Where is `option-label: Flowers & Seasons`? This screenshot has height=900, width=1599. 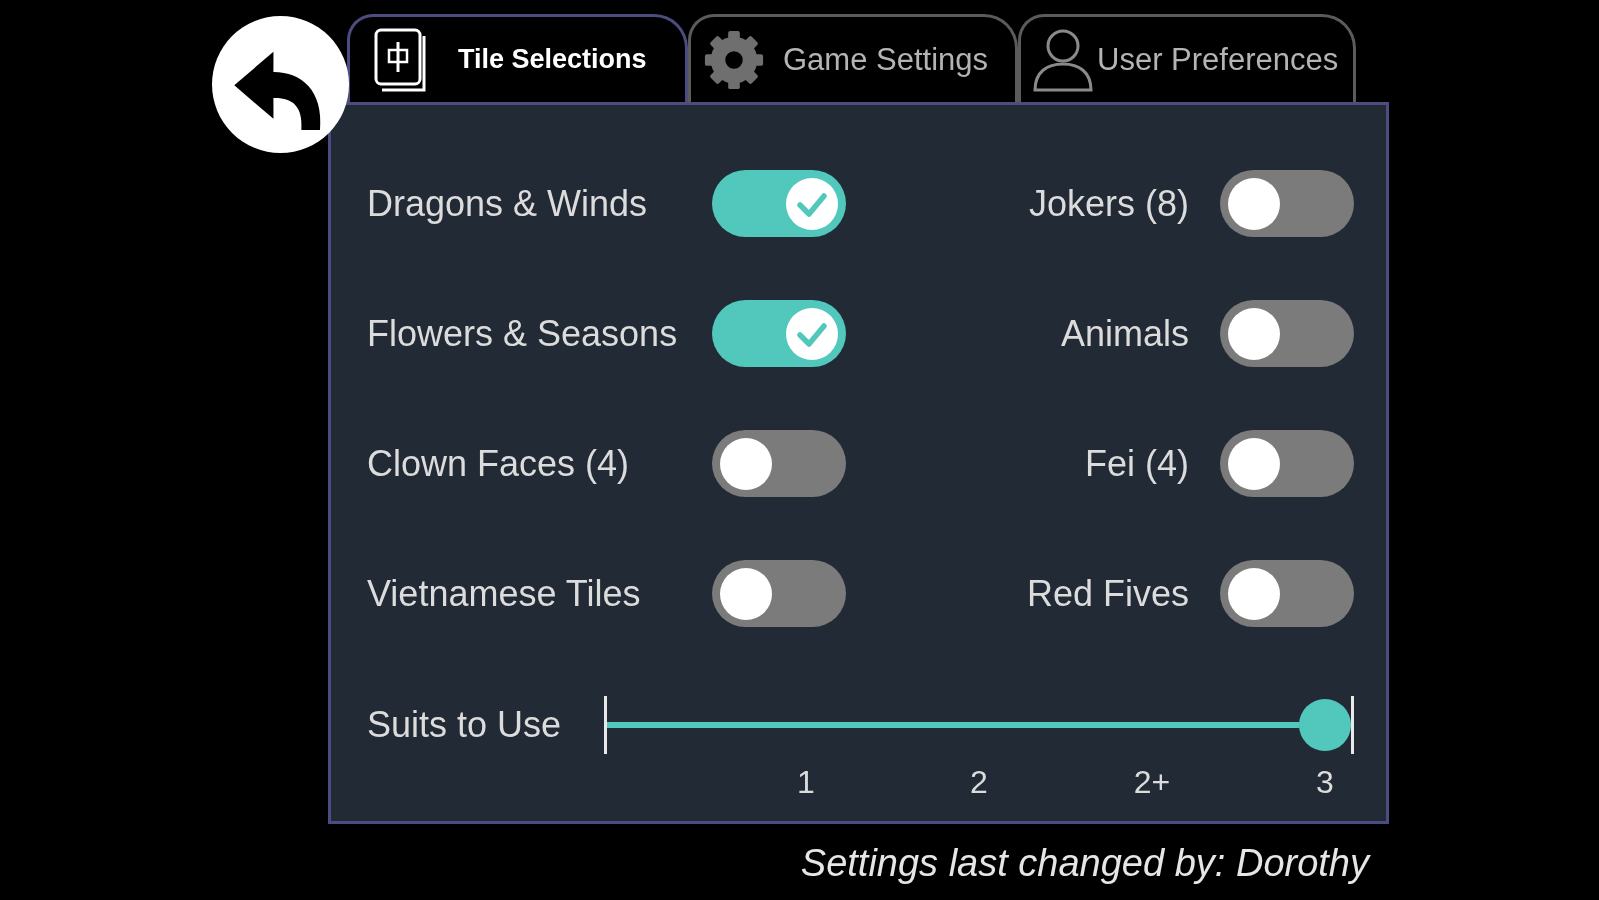
option-label: Flowers & Seasons is located at coordinates (523, 333).